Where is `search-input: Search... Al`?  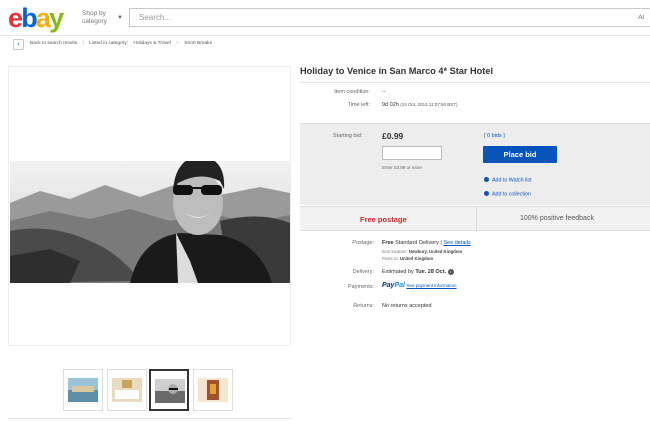
search-input: Search... Al is located at coordinates (389, 17).